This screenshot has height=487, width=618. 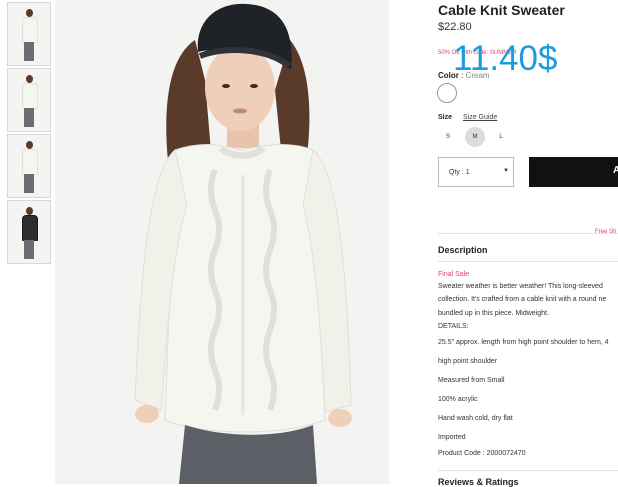 What do you see at coordinates (29, 166) in the screenshot?
I see `thumbnail-back` at bounding box center [29, 166].